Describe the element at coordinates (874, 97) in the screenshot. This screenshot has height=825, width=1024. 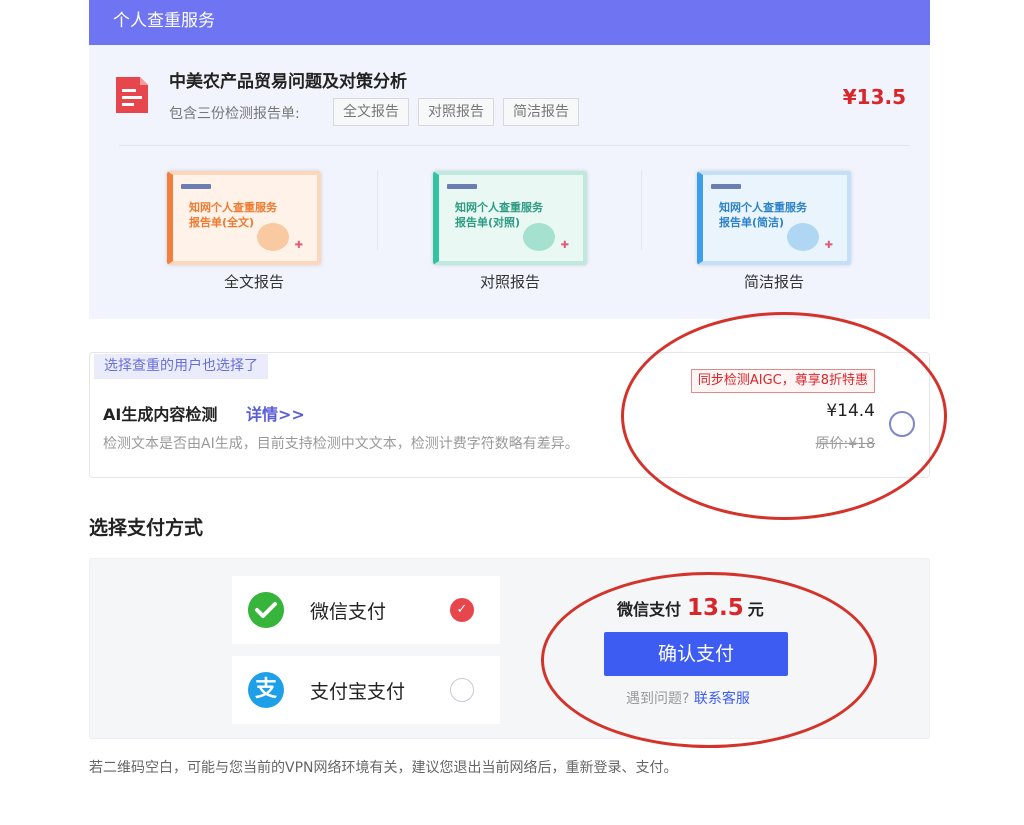
I see `product-price: ¥13.5` at that location.